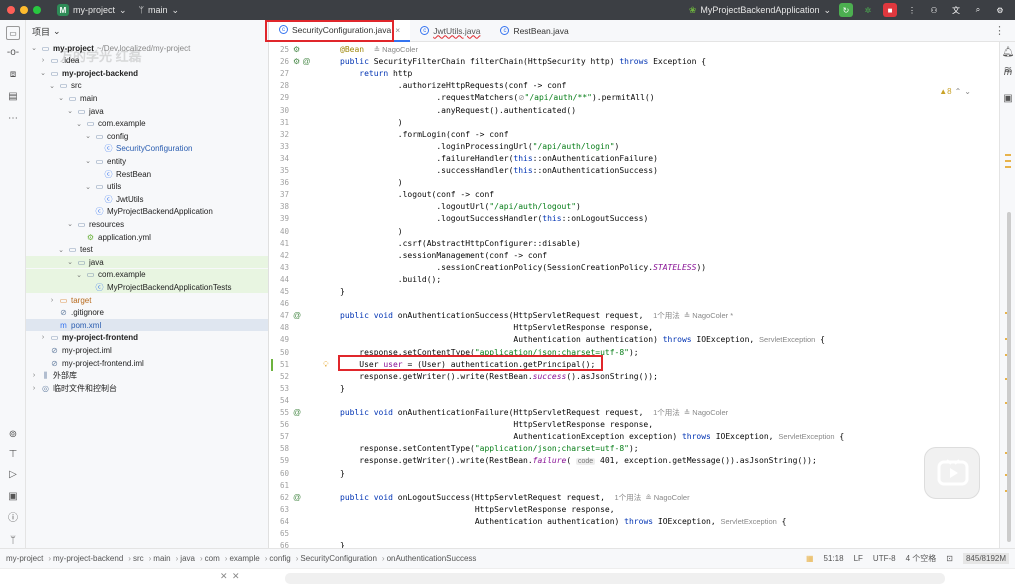 The image size is (1015, 584). I want to click on problems-icon: ⓘ, so click(13, 519).